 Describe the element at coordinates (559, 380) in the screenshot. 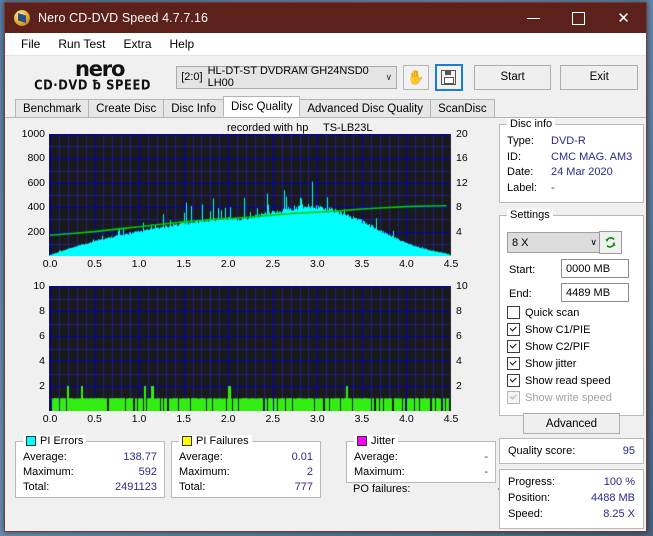

I see `checkbox-show-read-speed: Show read speed` at that location.